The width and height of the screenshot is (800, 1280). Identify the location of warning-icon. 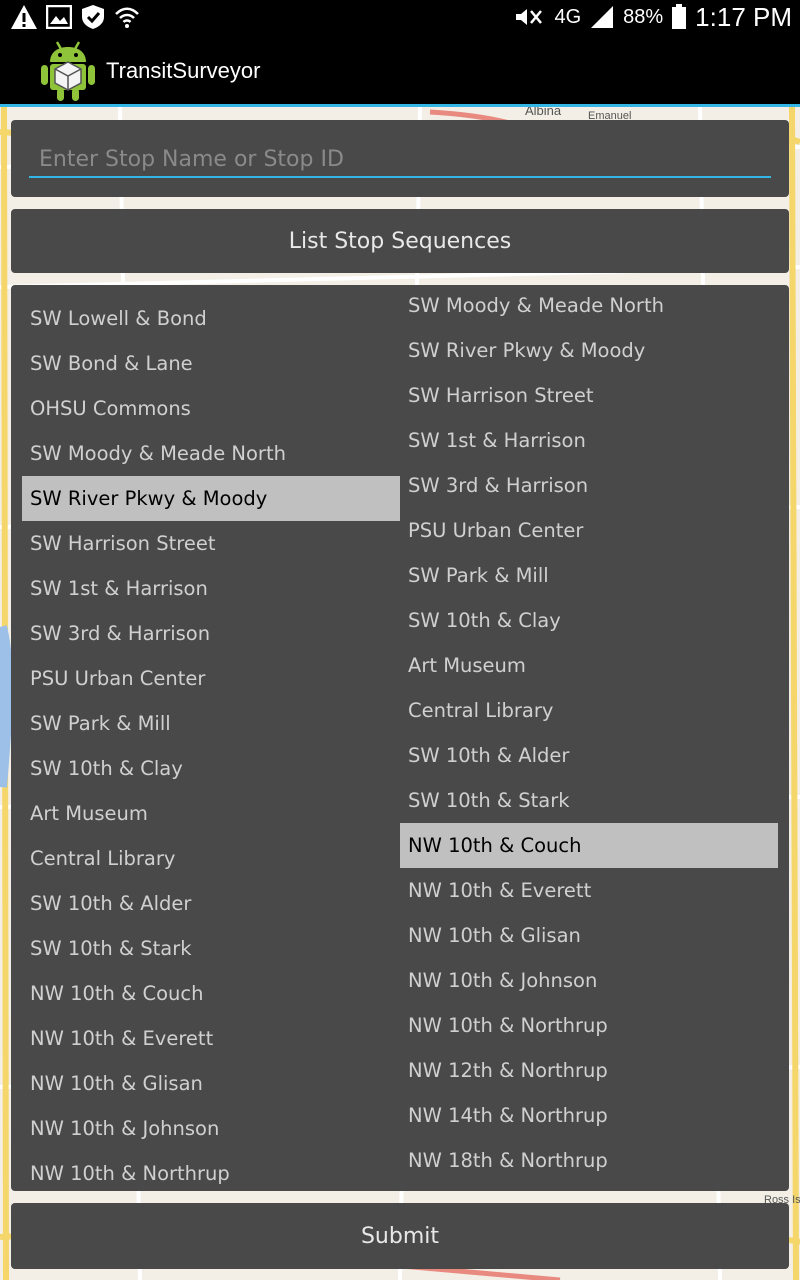
(24, 17).